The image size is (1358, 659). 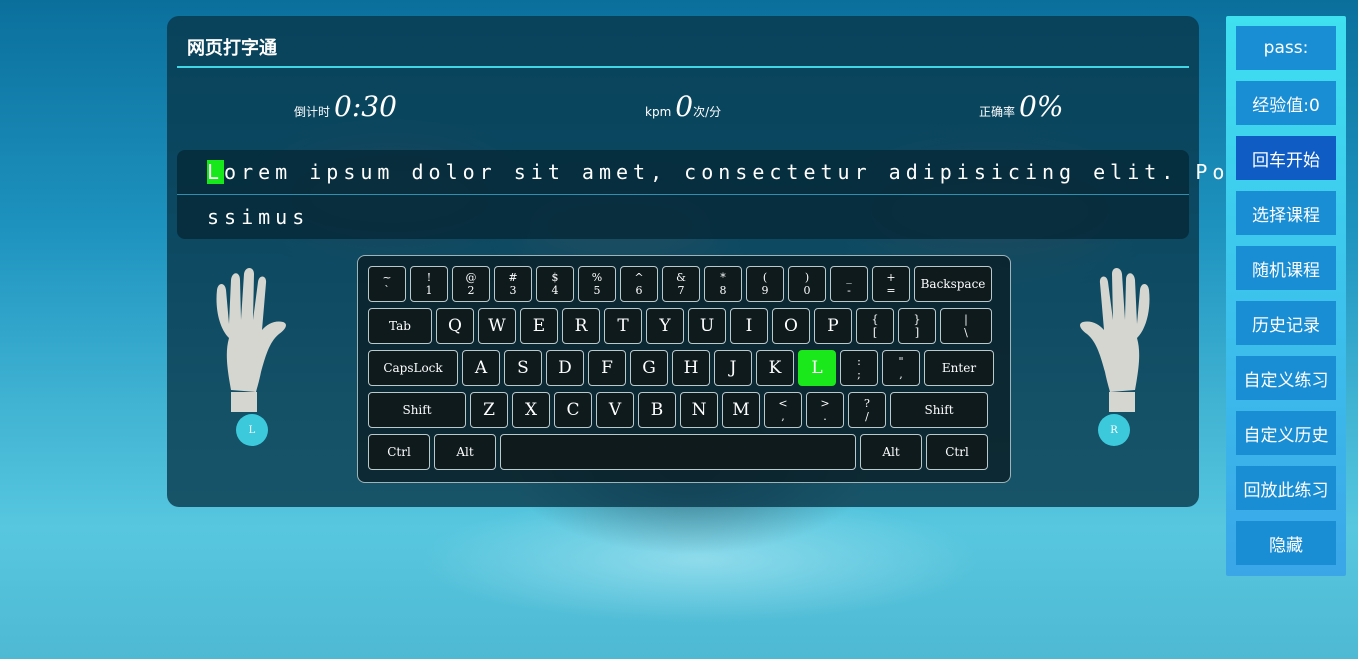 I want to click on key-sym4-0: <,, so click(x=783, y=410).